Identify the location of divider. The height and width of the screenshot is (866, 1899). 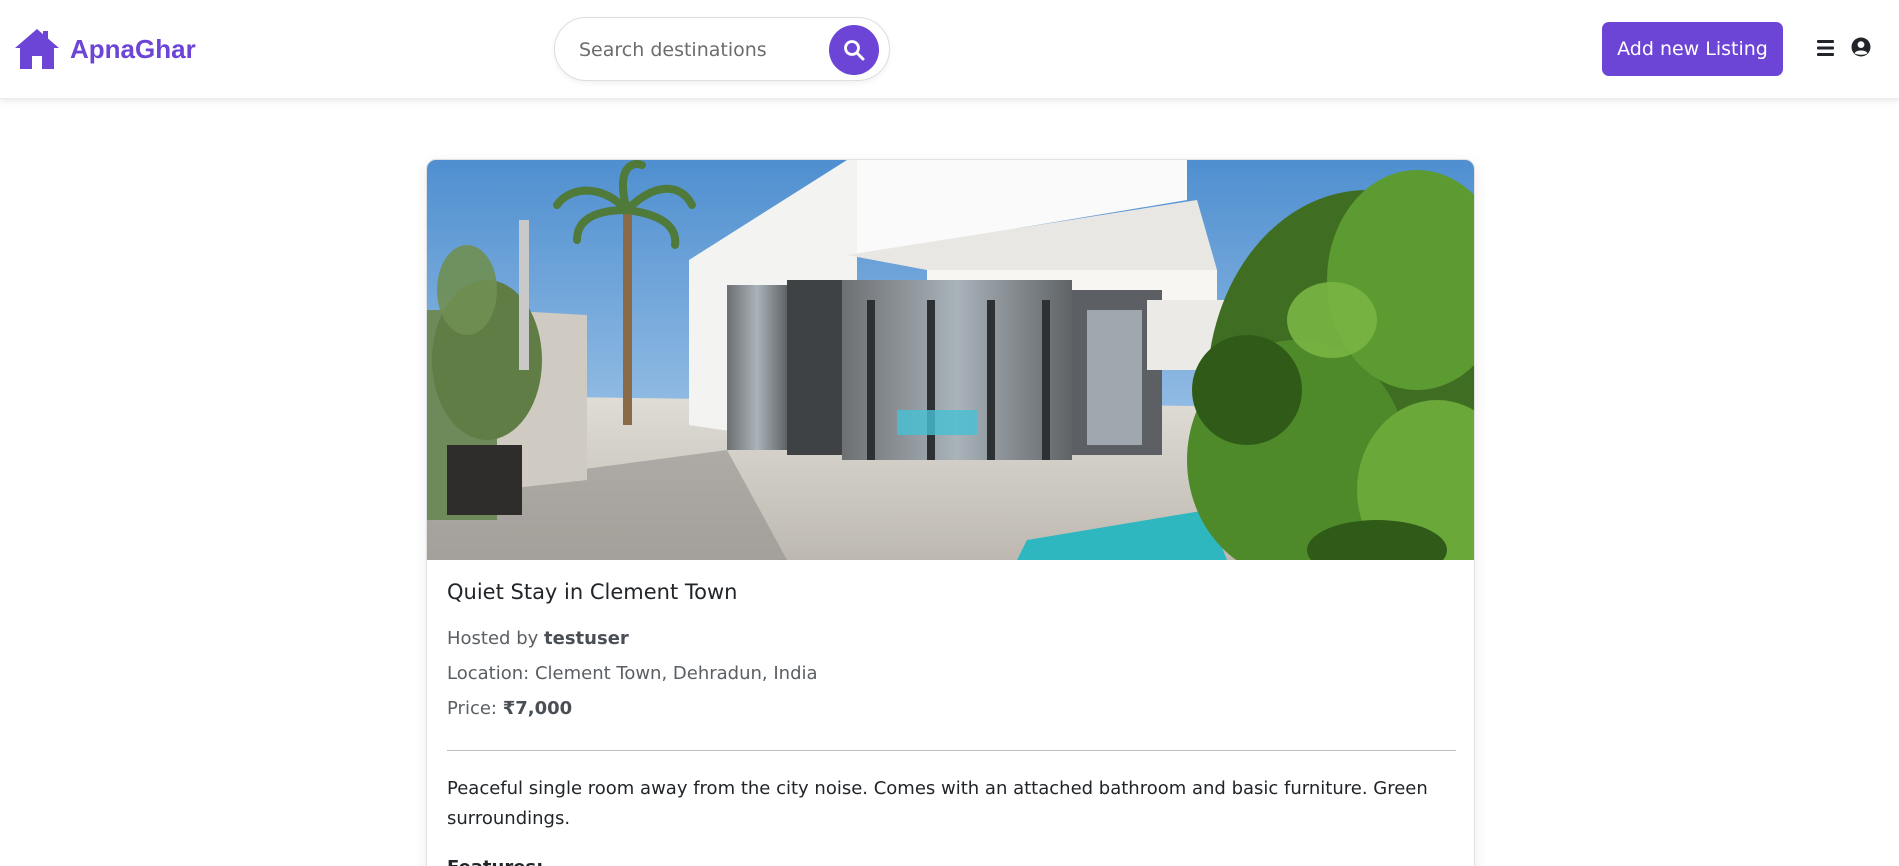
(951, 750).